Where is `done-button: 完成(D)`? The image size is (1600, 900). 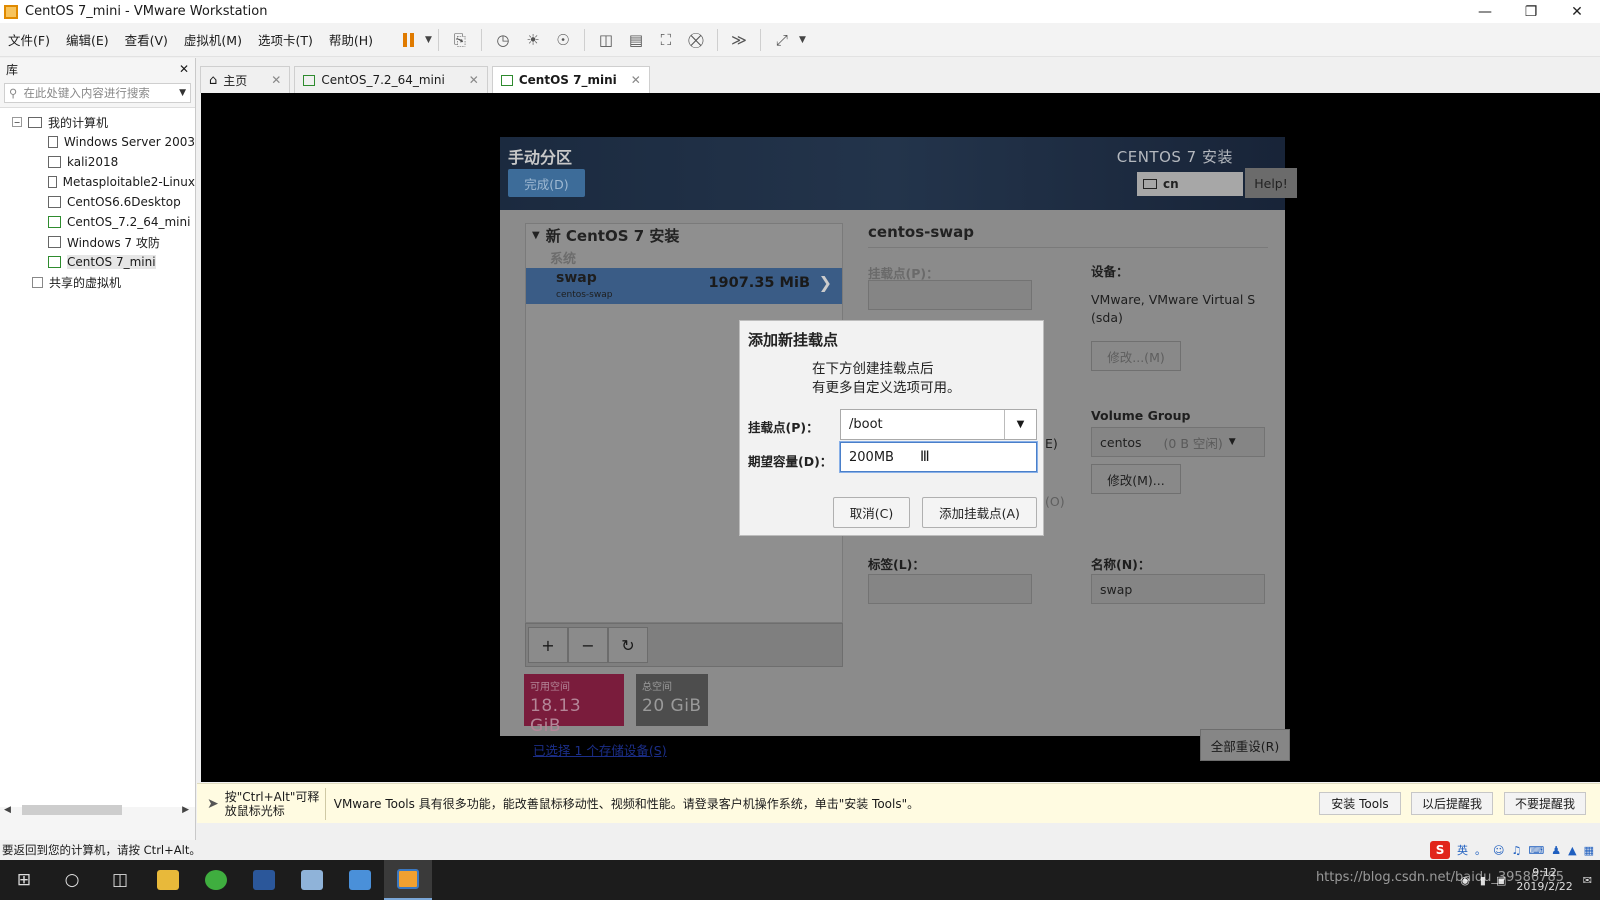 done-button: 完成(D) is located at coordinates (546, 183).